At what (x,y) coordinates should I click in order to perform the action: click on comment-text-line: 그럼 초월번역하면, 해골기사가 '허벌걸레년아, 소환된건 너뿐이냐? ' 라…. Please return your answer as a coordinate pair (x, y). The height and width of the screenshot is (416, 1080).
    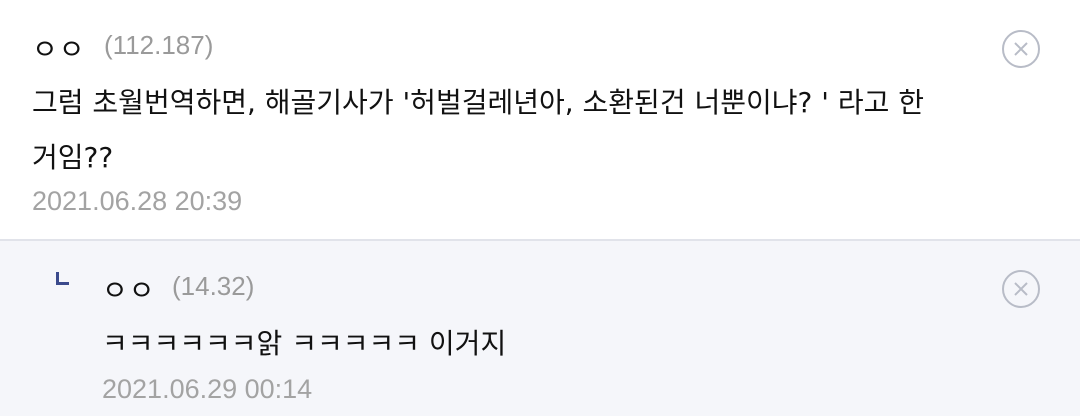
    Looking at the image, I should click on (478, 102).